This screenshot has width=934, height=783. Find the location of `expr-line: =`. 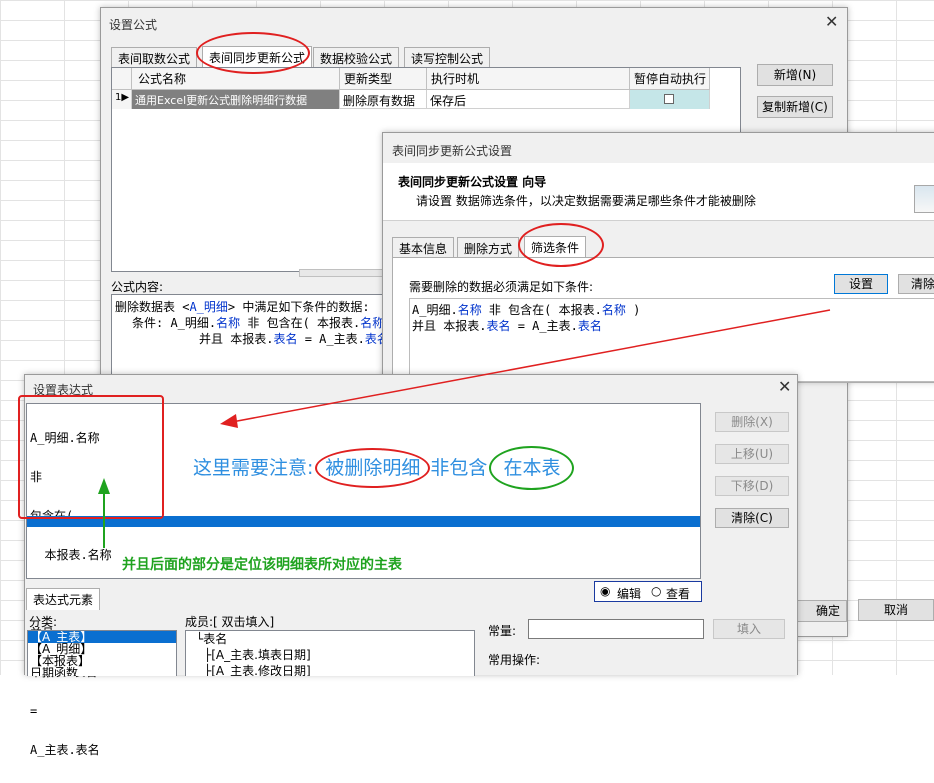

expr-line: = is located at coordinates (71, 711).